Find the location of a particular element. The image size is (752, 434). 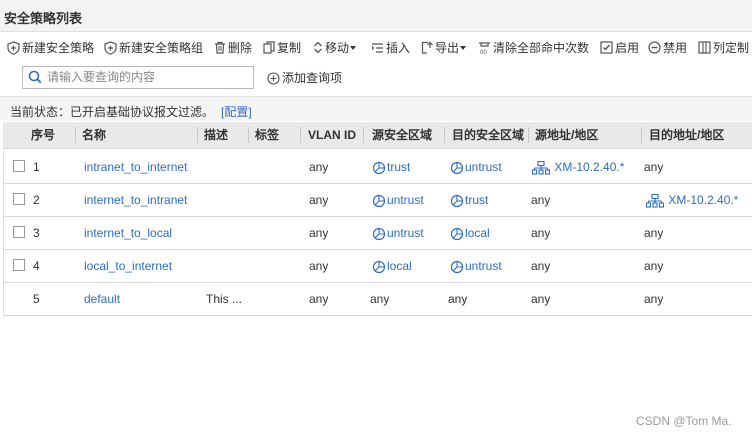

clear-hits-button: 00 清除全部命中次数 is located at coordinates (533, 47).